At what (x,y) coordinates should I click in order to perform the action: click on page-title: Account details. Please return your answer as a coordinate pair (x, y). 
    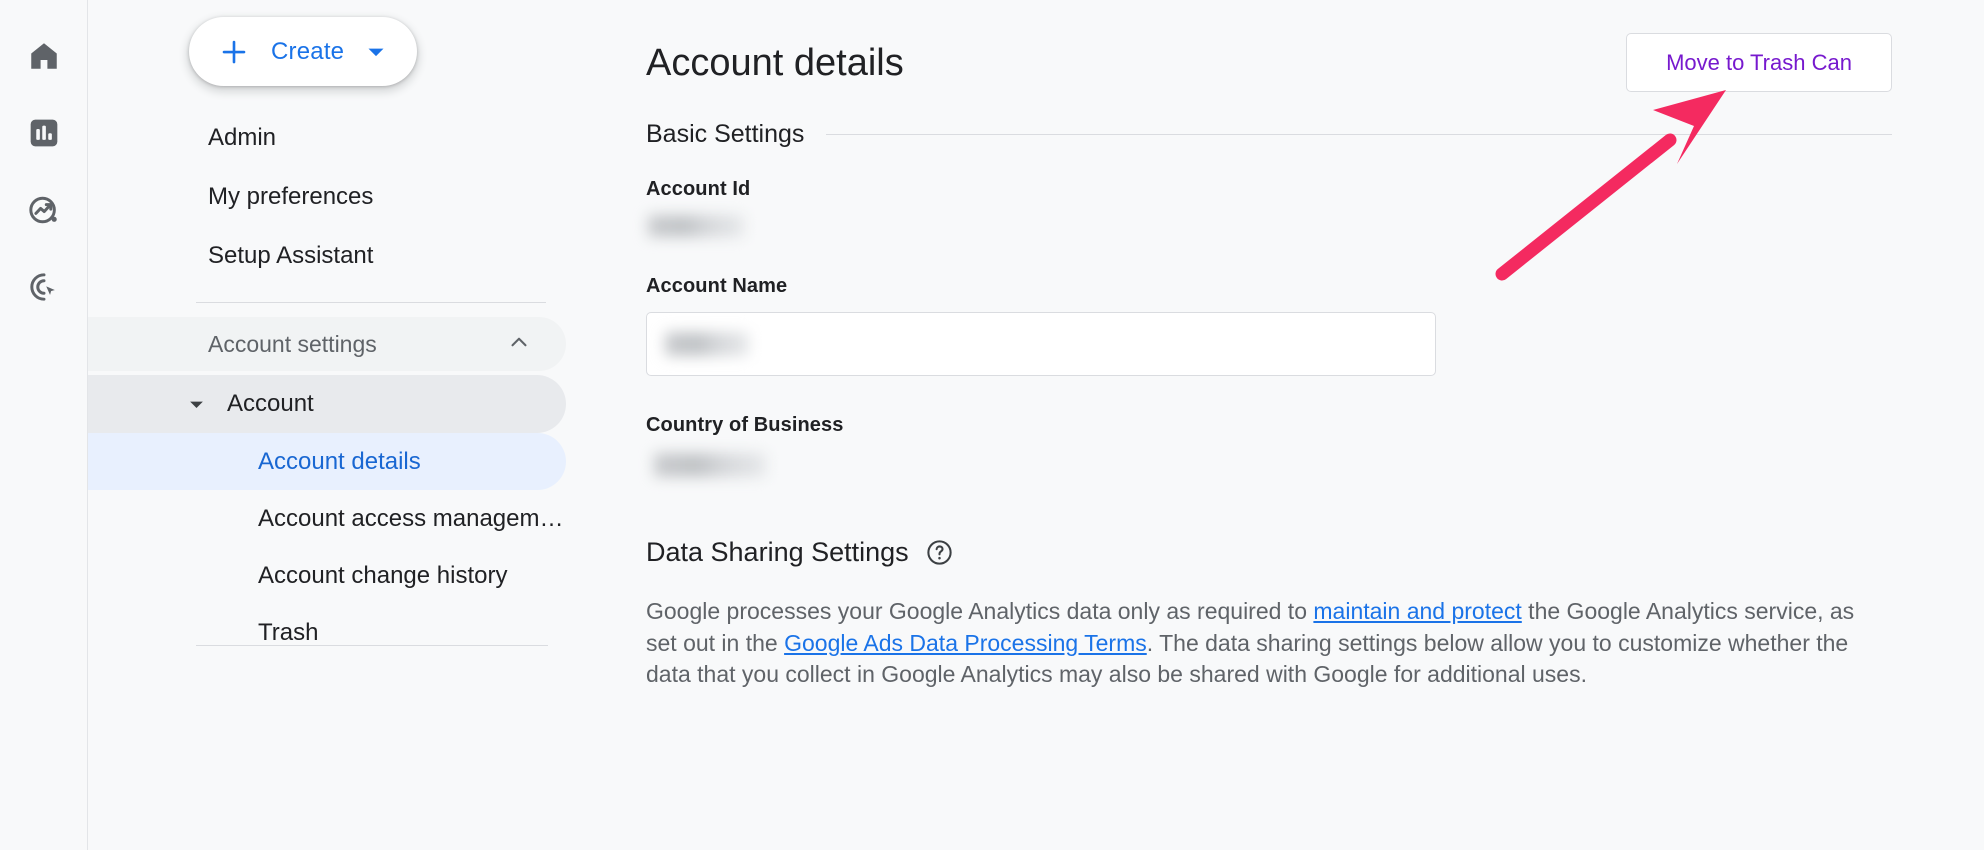
    Looking at the image, I should click on (775, 63).